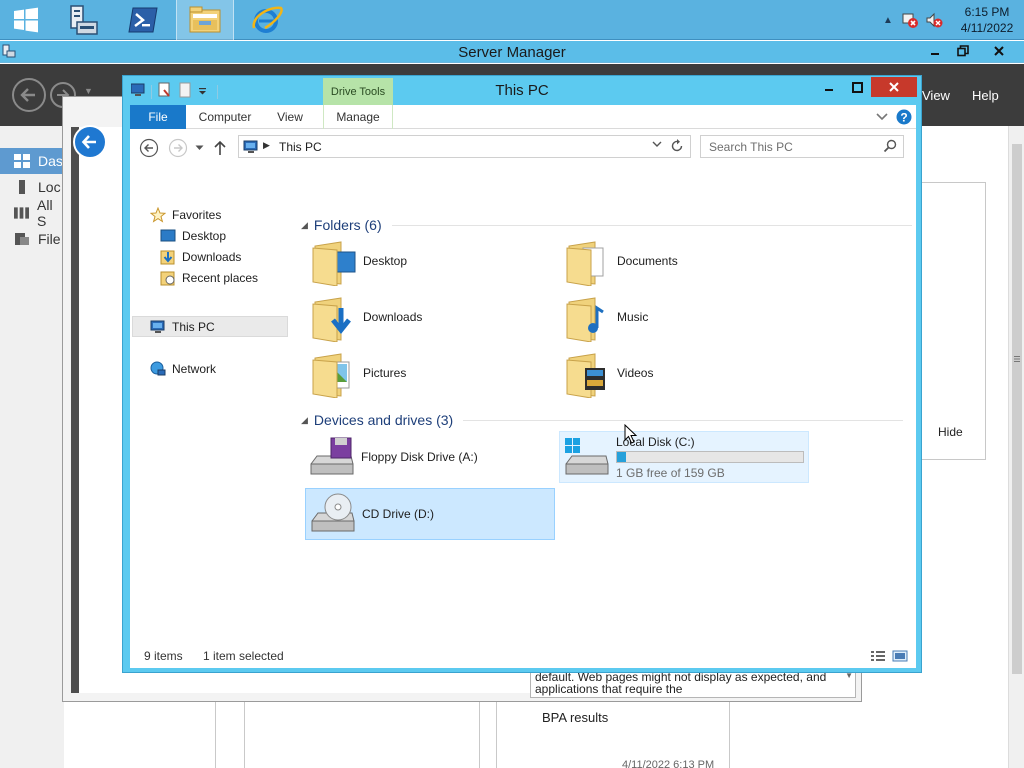  I want to click on sm-menu-help: Help, so click(985, 95).